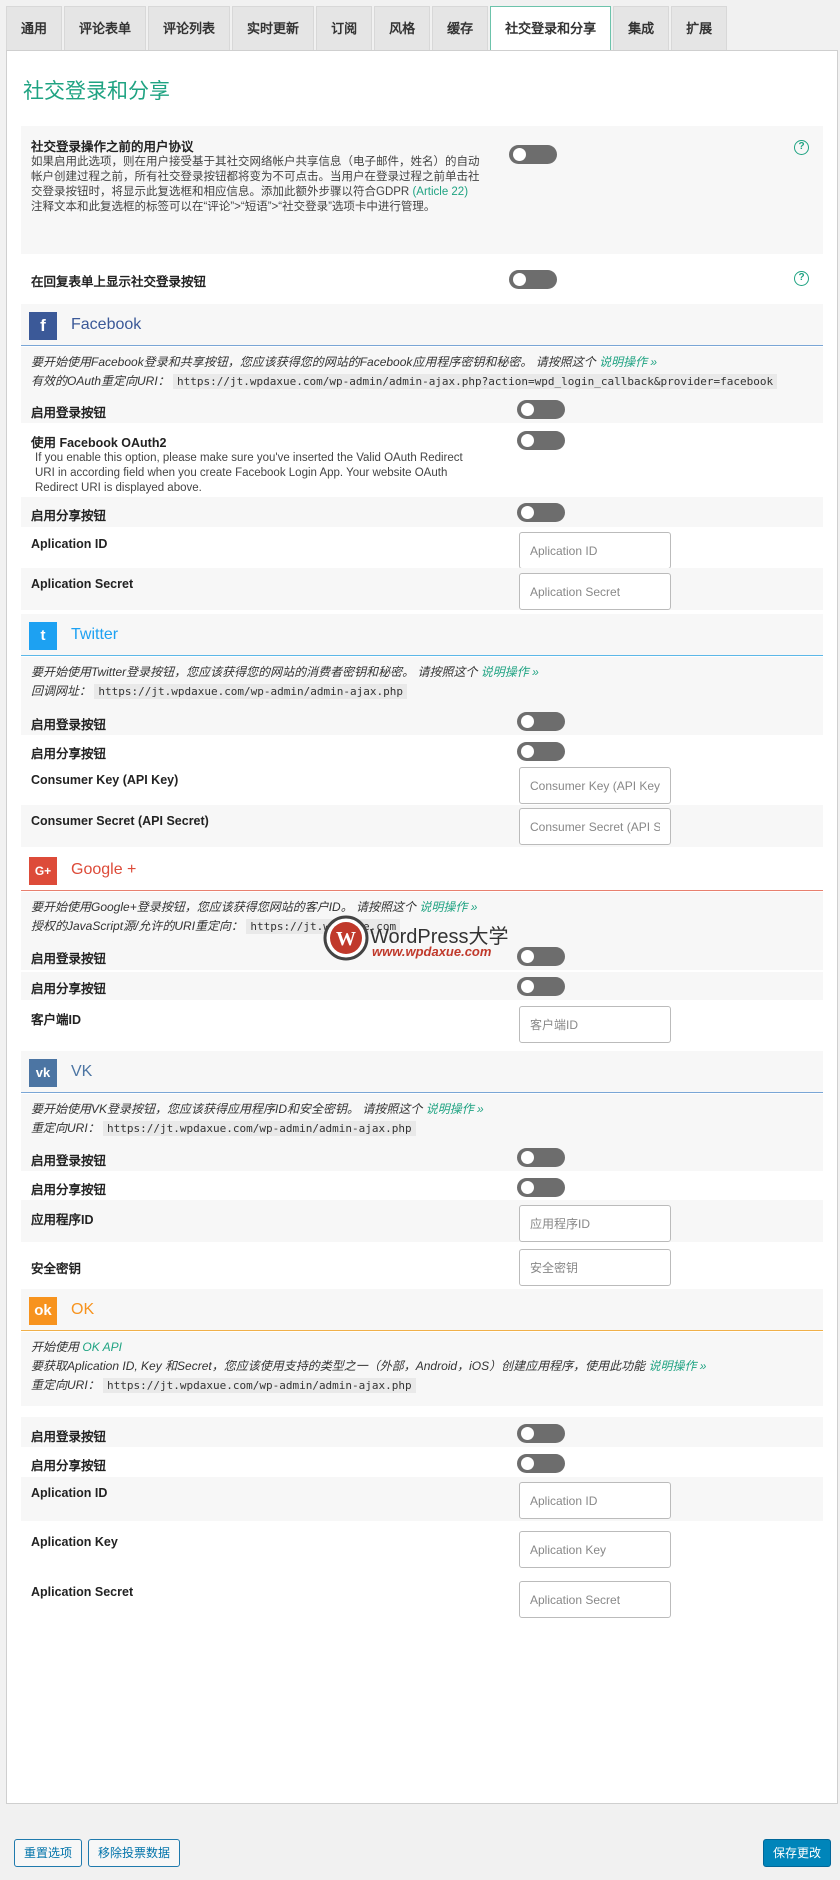 This screenshot has height=1880, width=840. I want to click on twitter-title: Twitter, so click(95, 634).